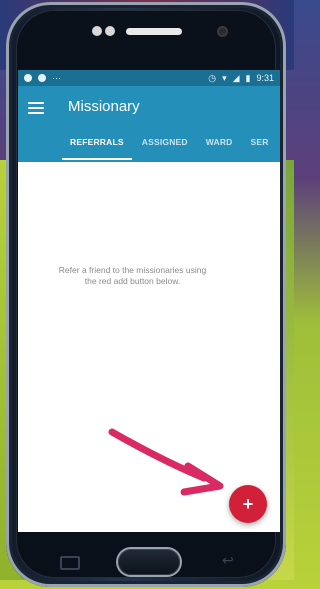 This screenshot has height=589, width=320. I want to click on empty-state-line-1: Refer a friend to the missionaries using, so click(132, 270).